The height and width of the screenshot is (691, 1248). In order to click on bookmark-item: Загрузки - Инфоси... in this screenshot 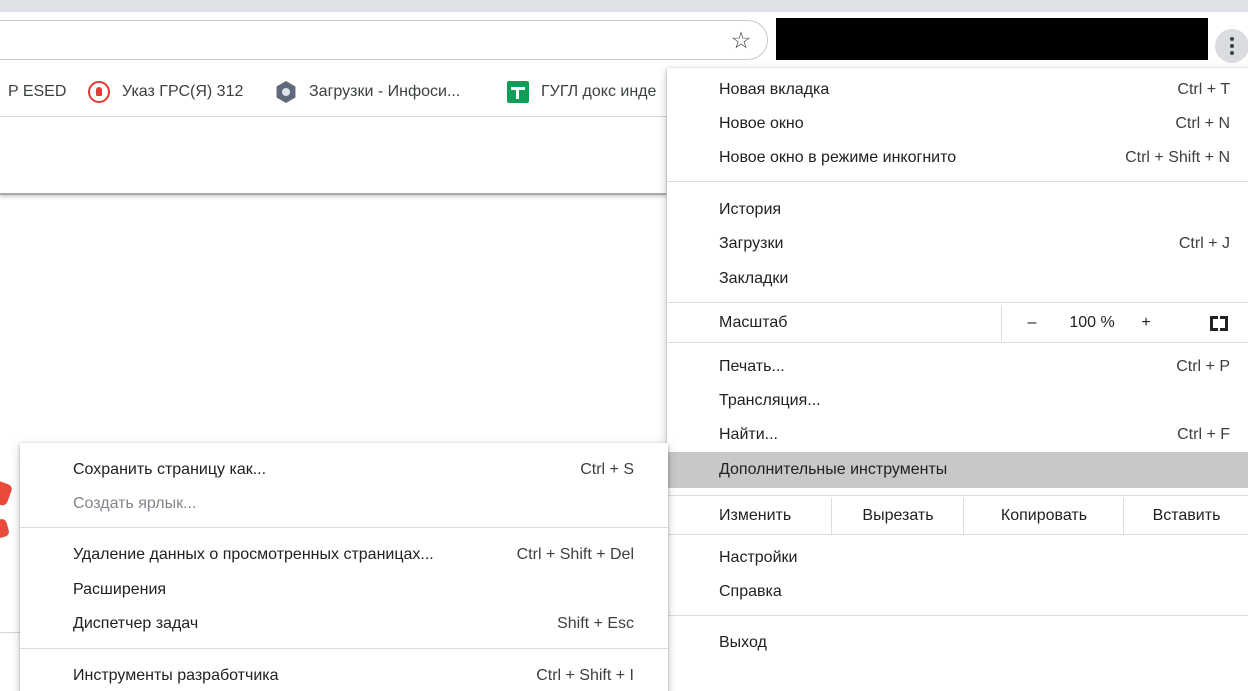, I will do `click(367, 92)`.